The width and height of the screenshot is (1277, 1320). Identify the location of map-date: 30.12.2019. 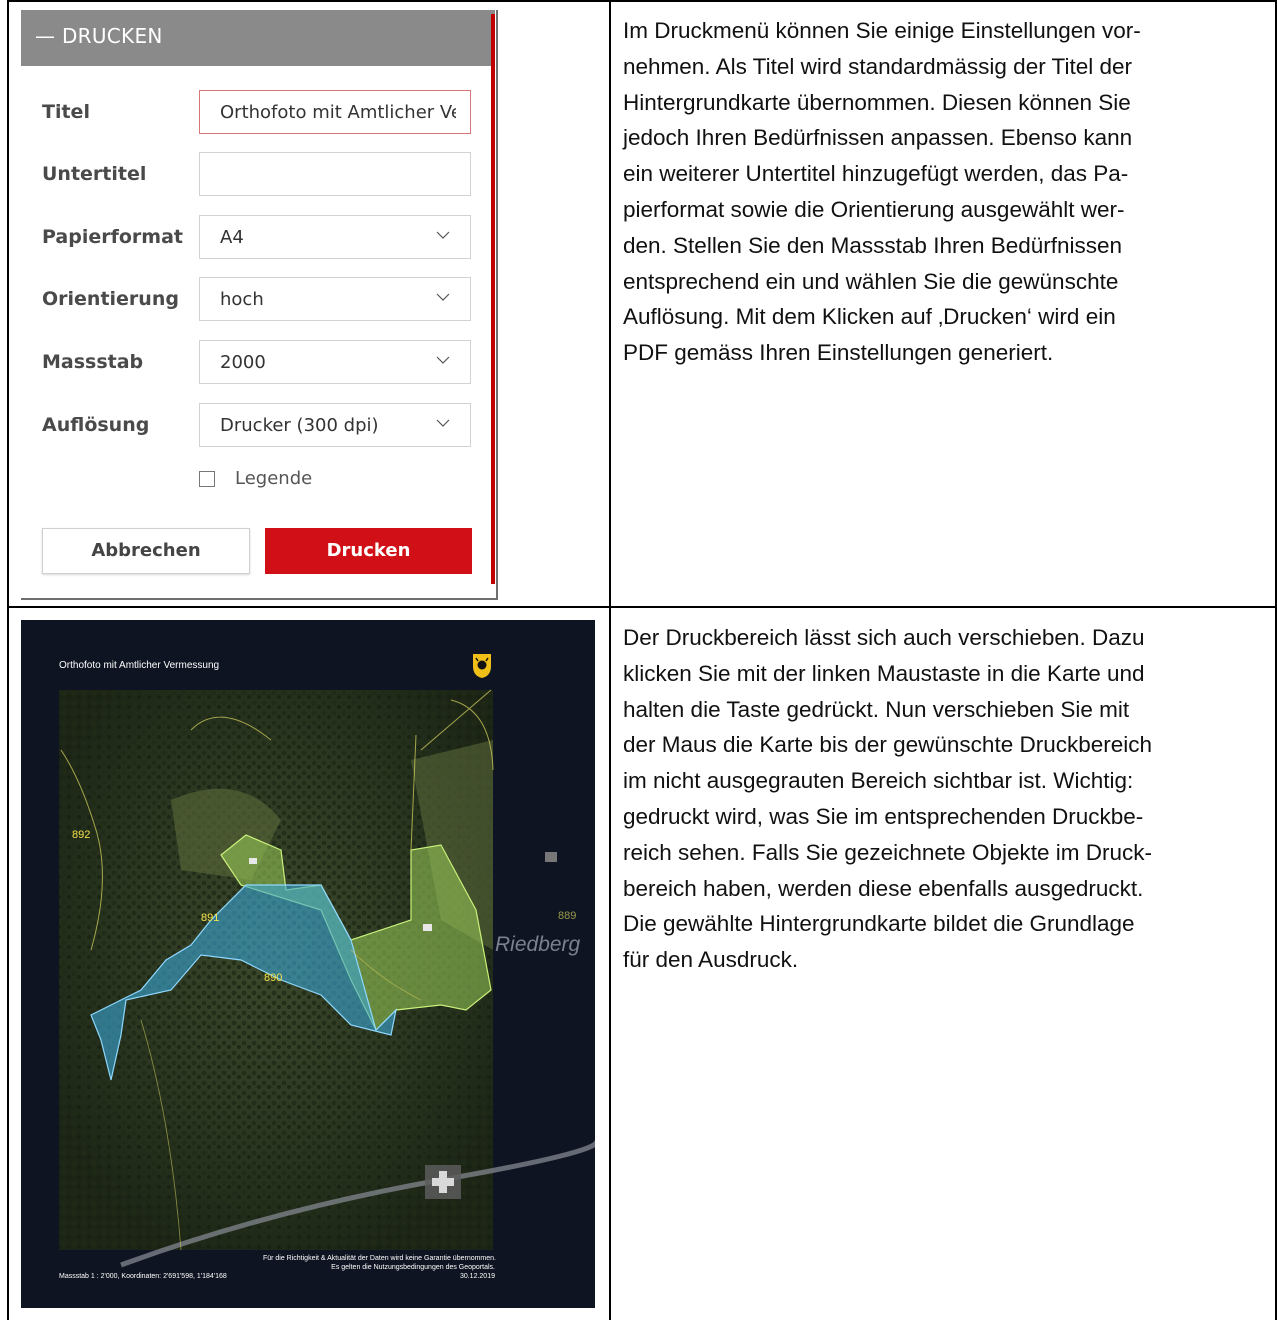
(477, 1276).